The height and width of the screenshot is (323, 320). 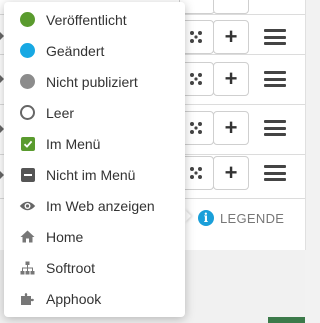 I want to click on legend-item-unpublished: Nicht publiziert, so click(x=94, y=81).